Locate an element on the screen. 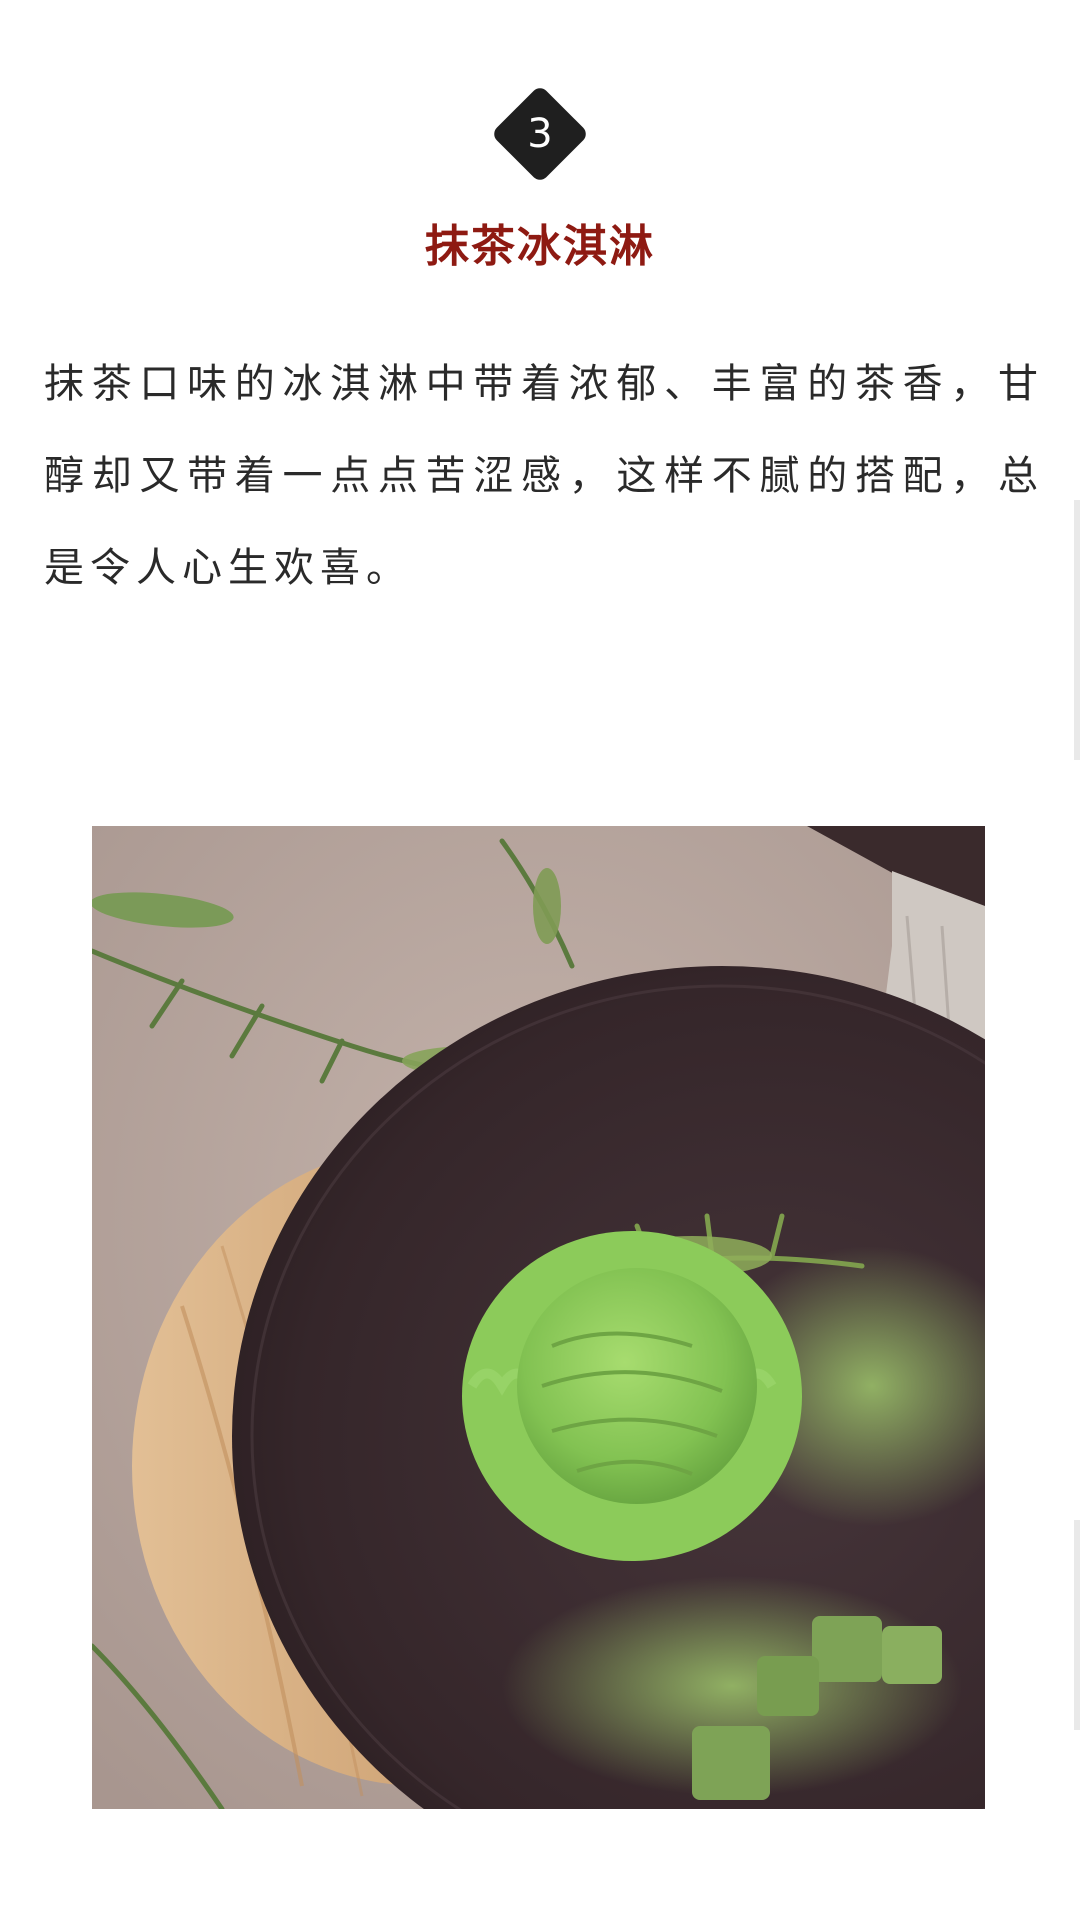  section-number: 3 is located at coordinates (540, 134).